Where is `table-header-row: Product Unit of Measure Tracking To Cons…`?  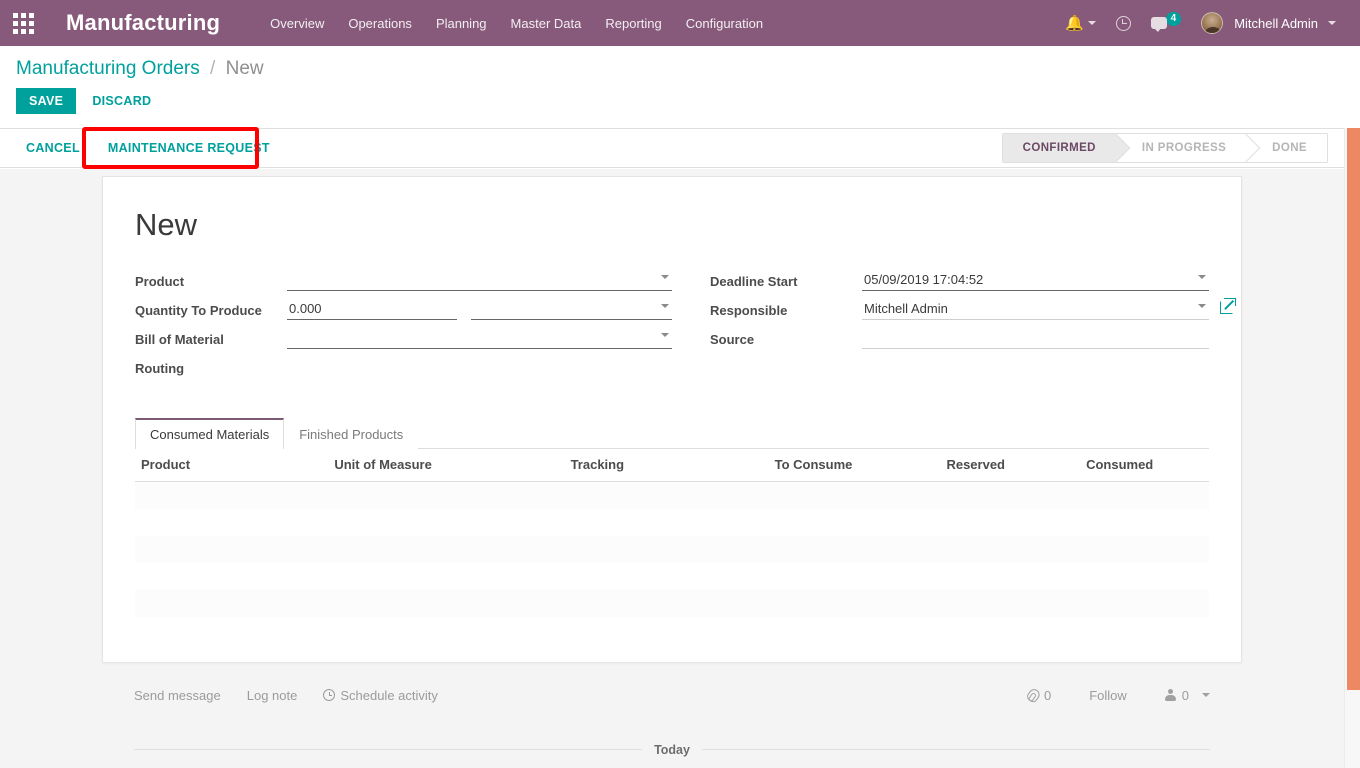
table-header-row: Product Unit of Measure Tracking To Cons… is located at coordinates (672, 465).